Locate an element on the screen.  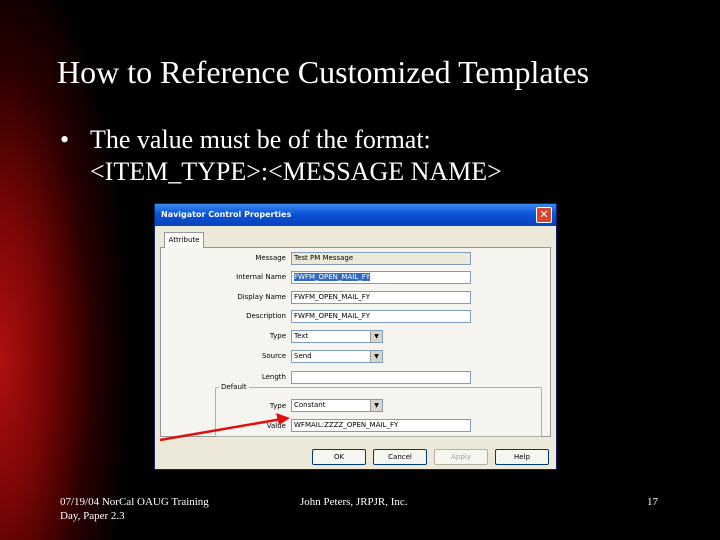
footer-left-line-1: 07/19/04 NorCal OAUG Training is located at coordinates (134, 502).